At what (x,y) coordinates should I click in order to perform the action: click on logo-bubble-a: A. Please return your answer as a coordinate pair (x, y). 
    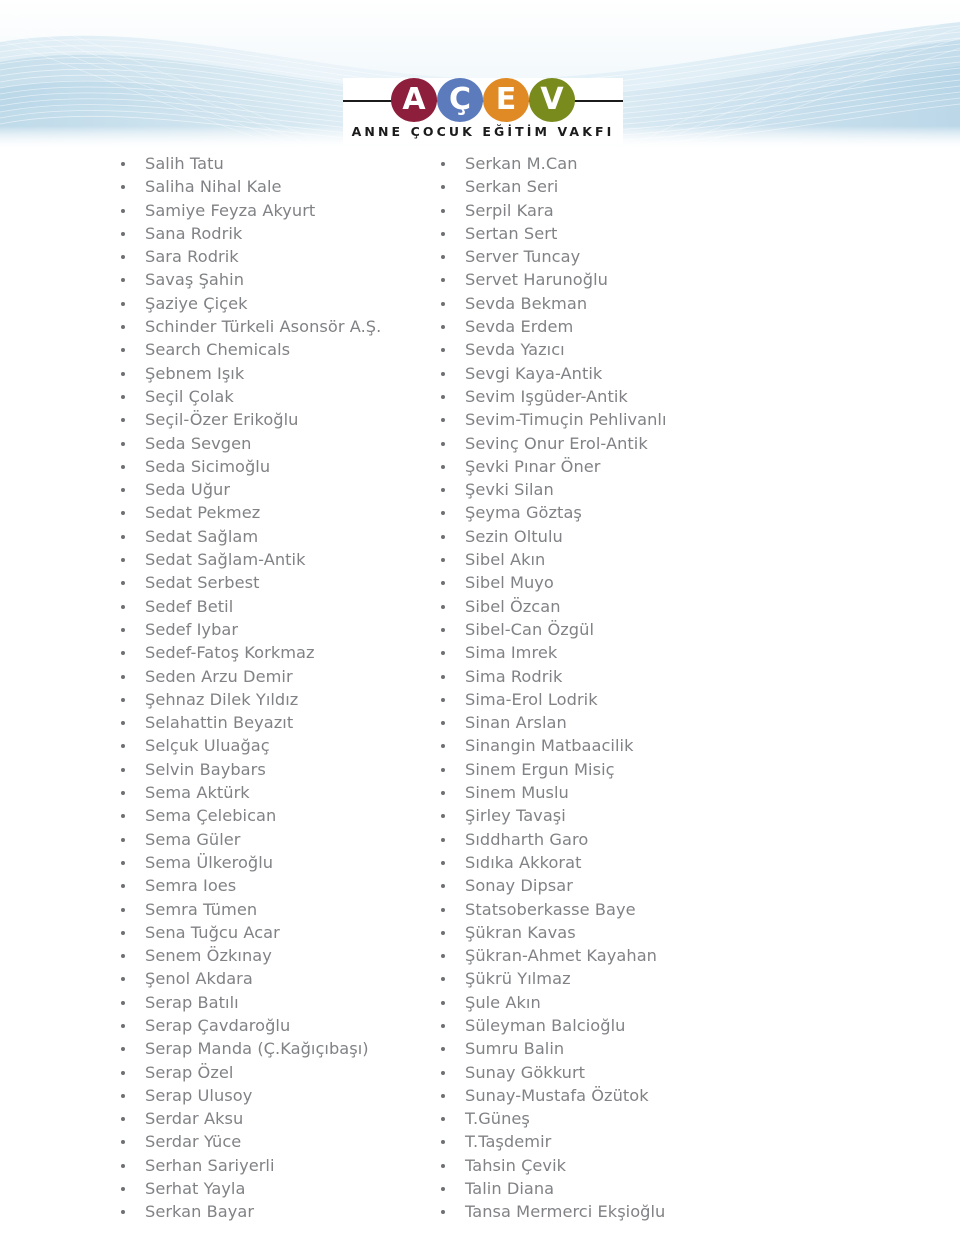
    Looking at the image, I should click on (414, 100).